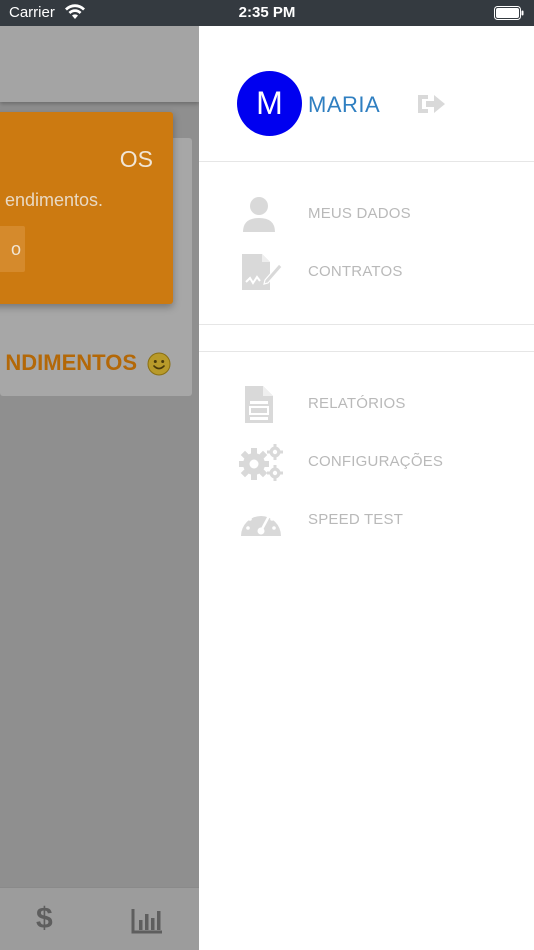 Image resolution: width=534 pixels, height=950 pixels. What do you see at coordinates (355, 271) in the screenshot?
I see `menu-item-label: CONTRATOS` at bounding box center [355, 271].